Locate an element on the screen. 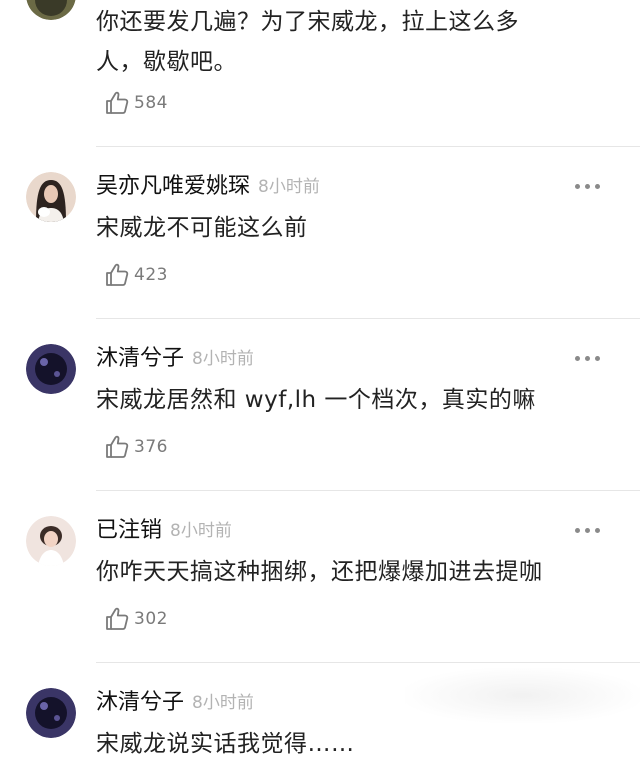  like-button: 584 is located at coordinates (136, 103).